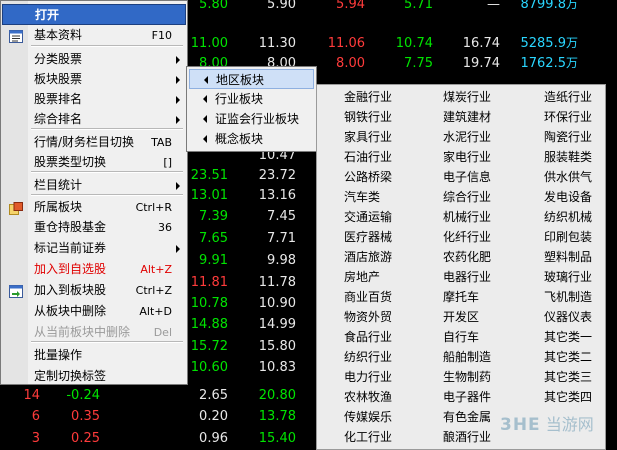  I want to click on industry-item: 化纤行业, so click(467, 237).